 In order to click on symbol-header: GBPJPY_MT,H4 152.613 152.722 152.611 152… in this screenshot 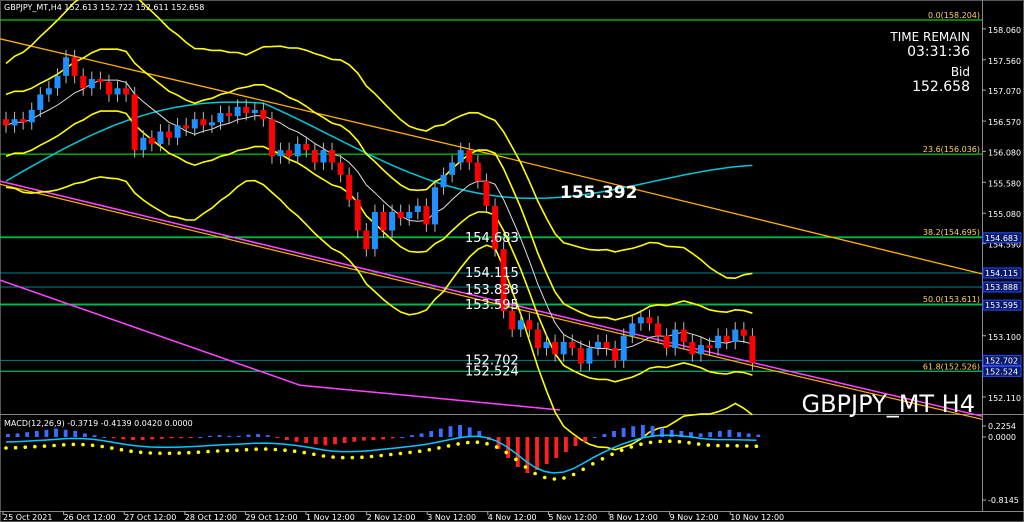, I will do `click(104, 7)`.